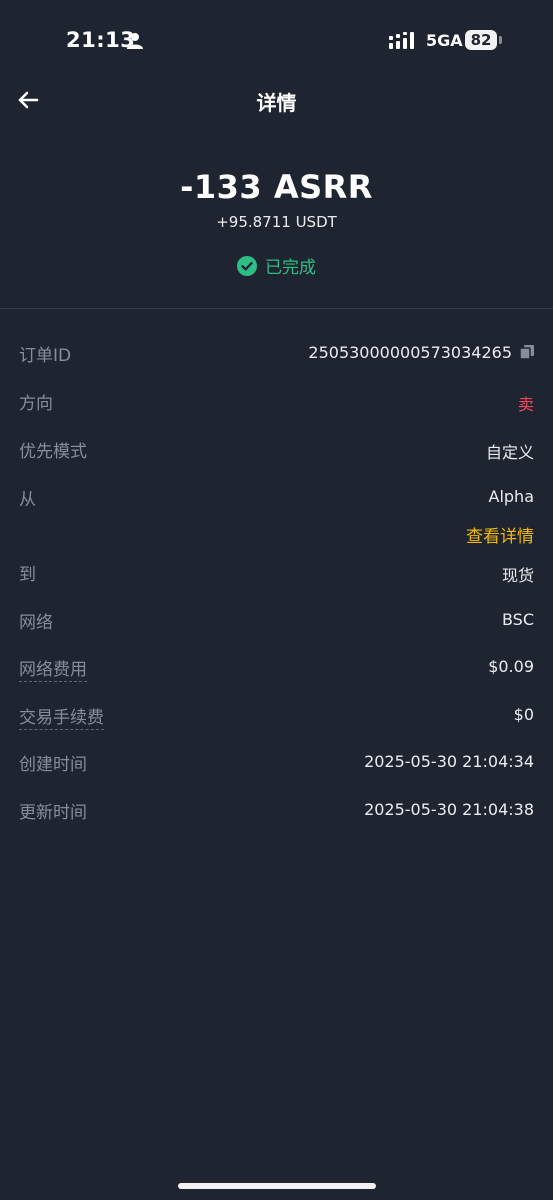 This screenshot has width=553, height=1200. Describe the element at coordinates (276, 308) in the screenshot. I see `divider` at that location.